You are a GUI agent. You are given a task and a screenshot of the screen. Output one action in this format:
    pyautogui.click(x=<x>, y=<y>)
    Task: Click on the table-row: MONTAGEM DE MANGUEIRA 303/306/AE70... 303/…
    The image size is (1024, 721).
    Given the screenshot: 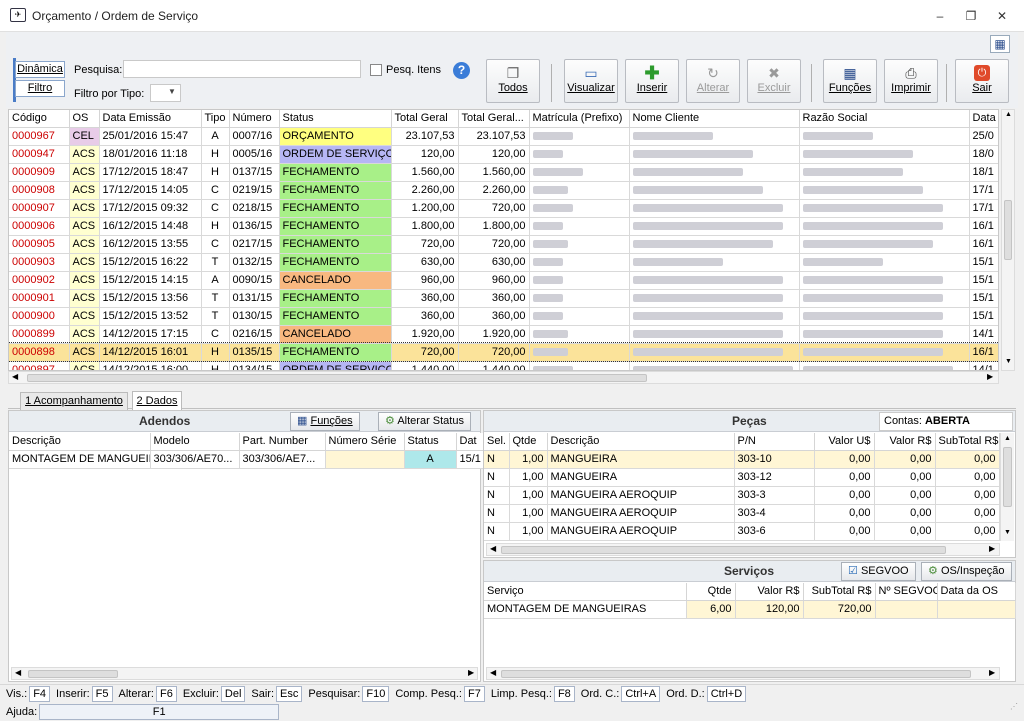 What is the action you would take?
    pyautogui.click(x=252, y=459)
    